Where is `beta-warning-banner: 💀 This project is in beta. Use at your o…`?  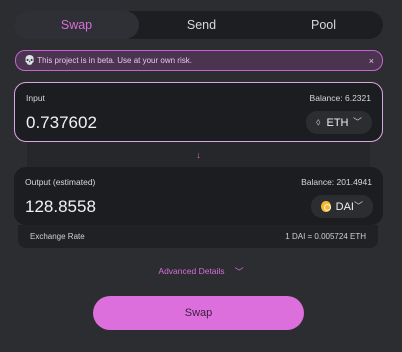
beta-warning-banner: 💀 This project is in beta. Use at your o… is located at coordinates (199, 60).